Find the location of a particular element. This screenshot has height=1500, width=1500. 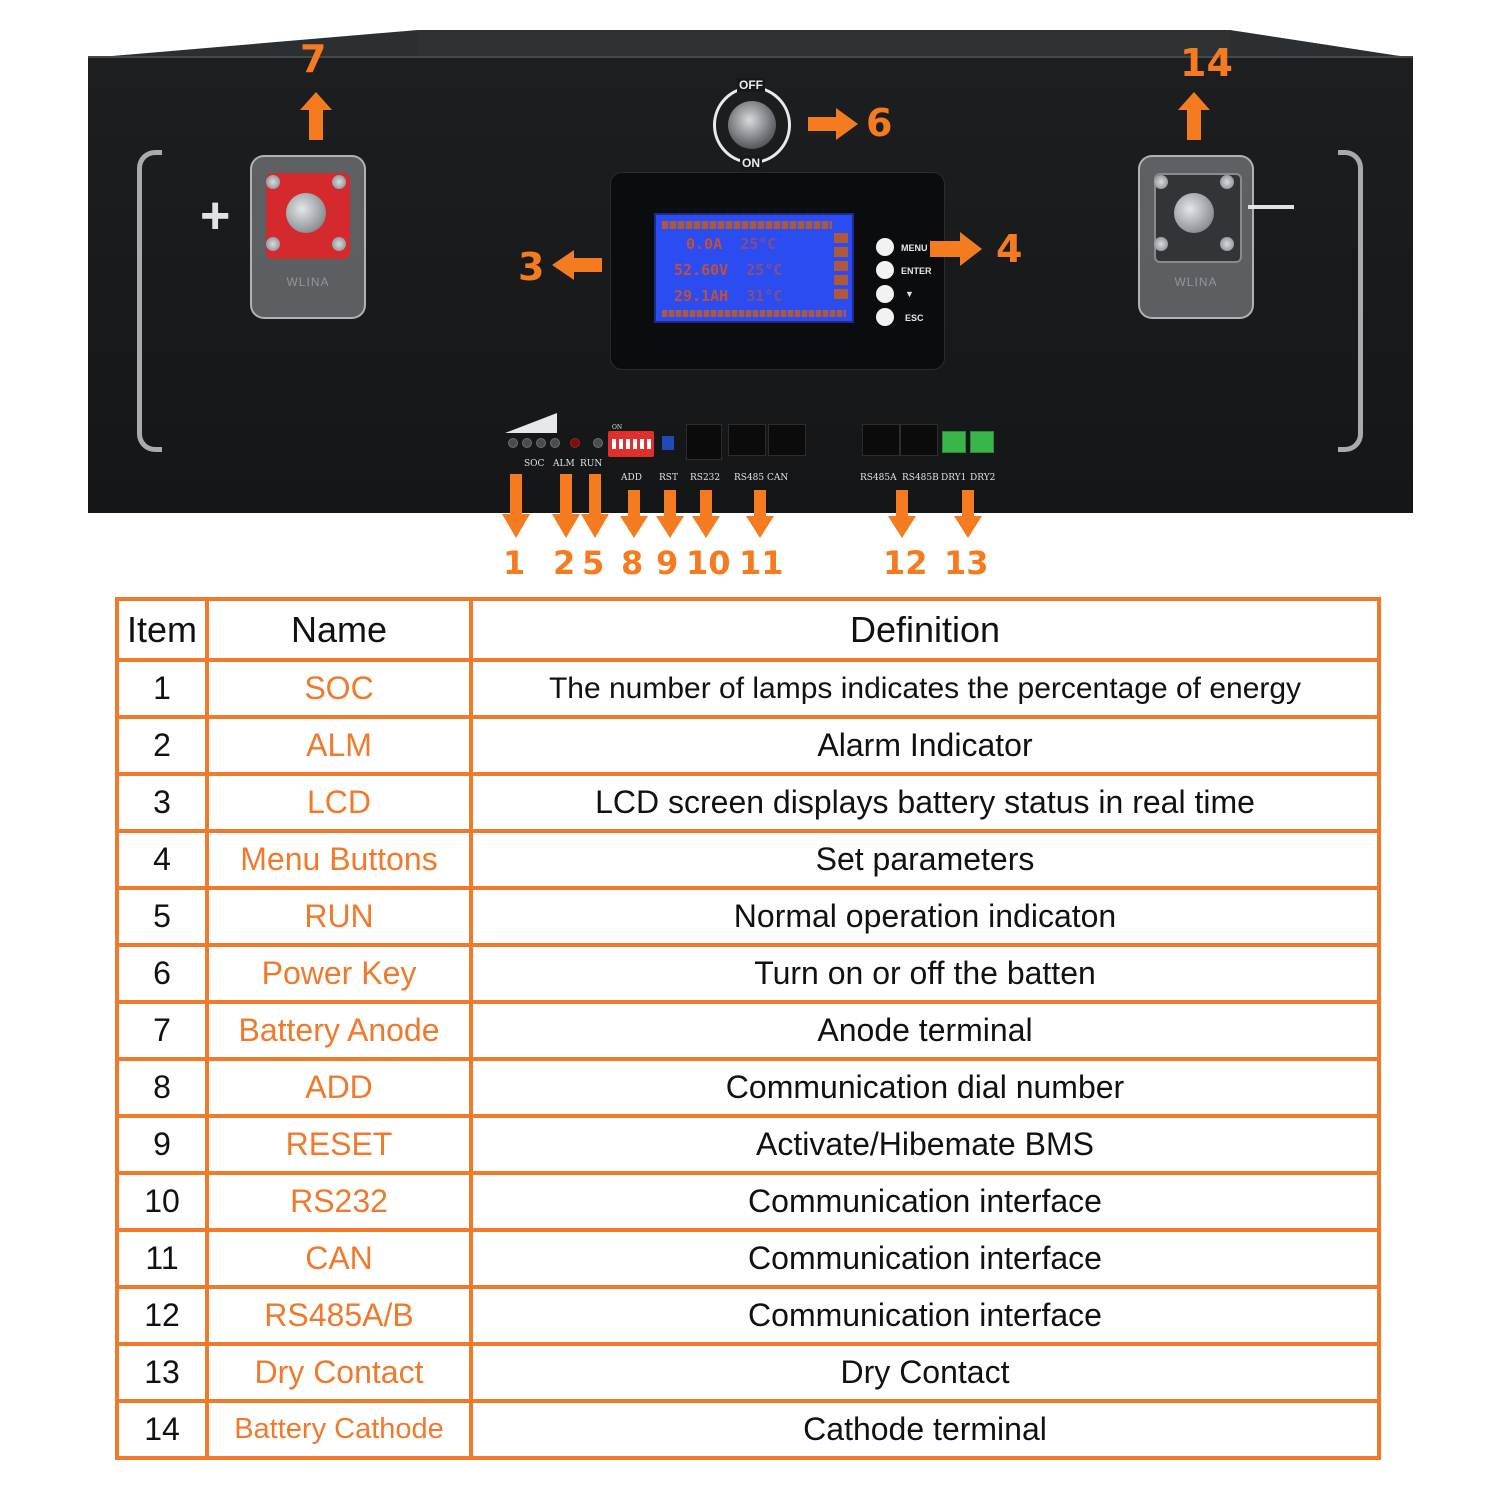

row-name: RESET is located at coordinates (339, 1144).